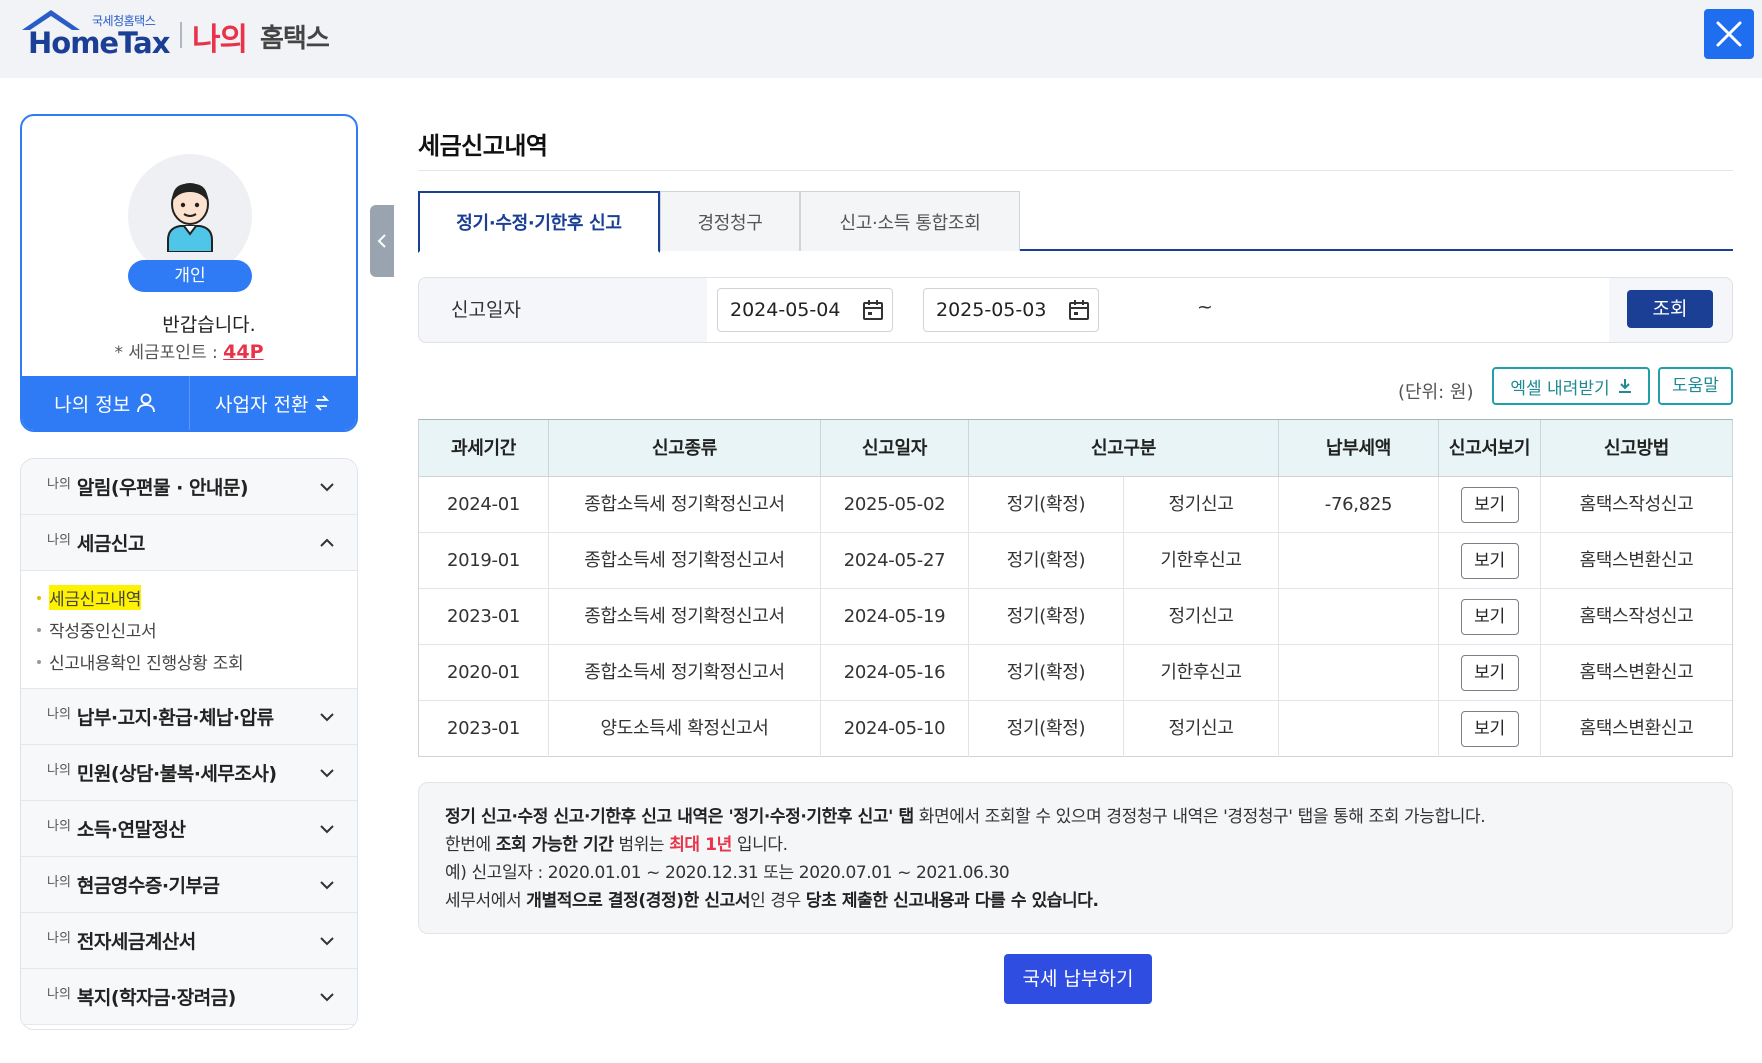 The image size is (1762, 1063). What do you see at coordinates (895, 505) in the screenshot?
I see `cell-date: 2025-05-02` at bounding box center [895, 505].